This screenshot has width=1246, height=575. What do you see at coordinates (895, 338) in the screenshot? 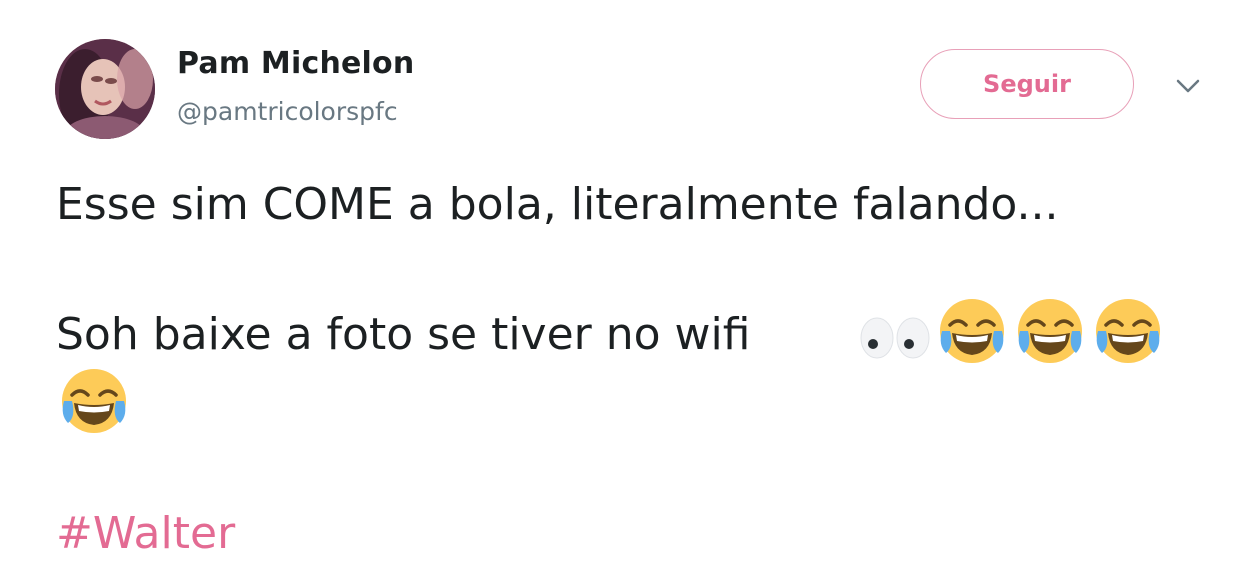
I see `eyes-emoji` at bounding box center [895, 338].